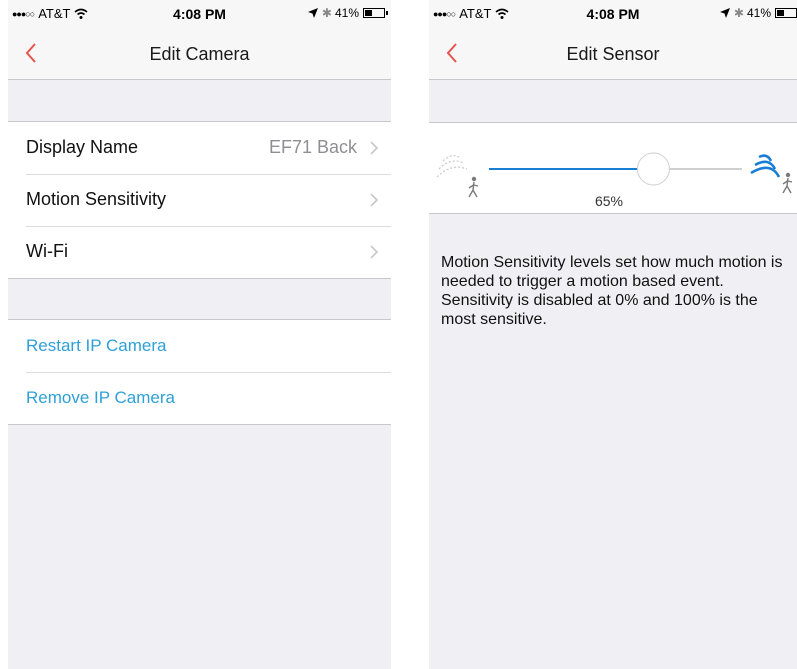 This screenshot has width=797, height=669. Describe the element at coordinates (771, 174) in the screenshot. I see `high-sensitivity-icon` at that location.